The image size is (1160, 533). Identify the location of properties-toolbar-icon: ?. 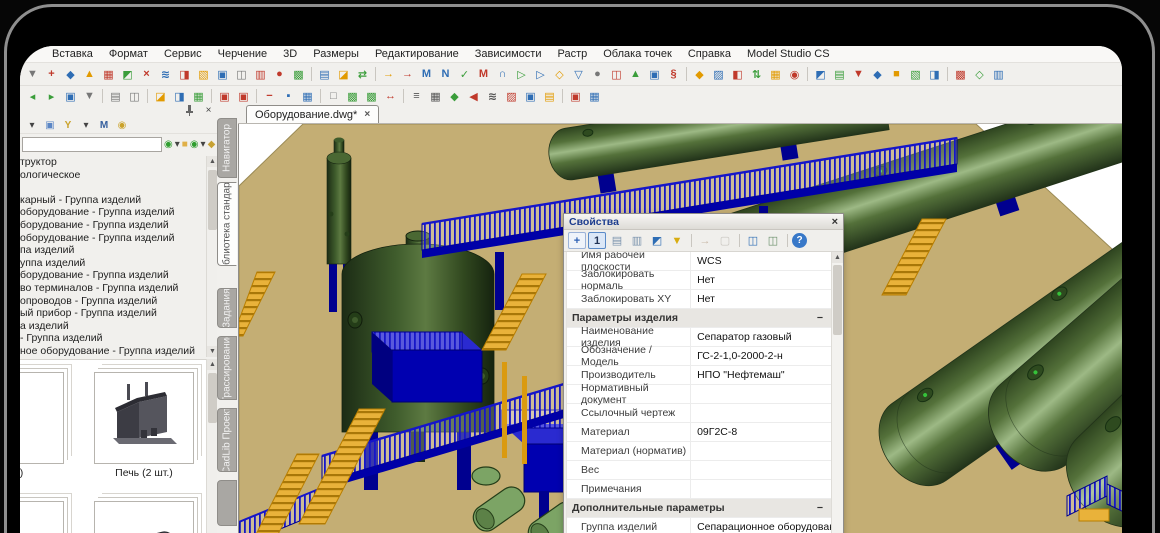
(799, 240).